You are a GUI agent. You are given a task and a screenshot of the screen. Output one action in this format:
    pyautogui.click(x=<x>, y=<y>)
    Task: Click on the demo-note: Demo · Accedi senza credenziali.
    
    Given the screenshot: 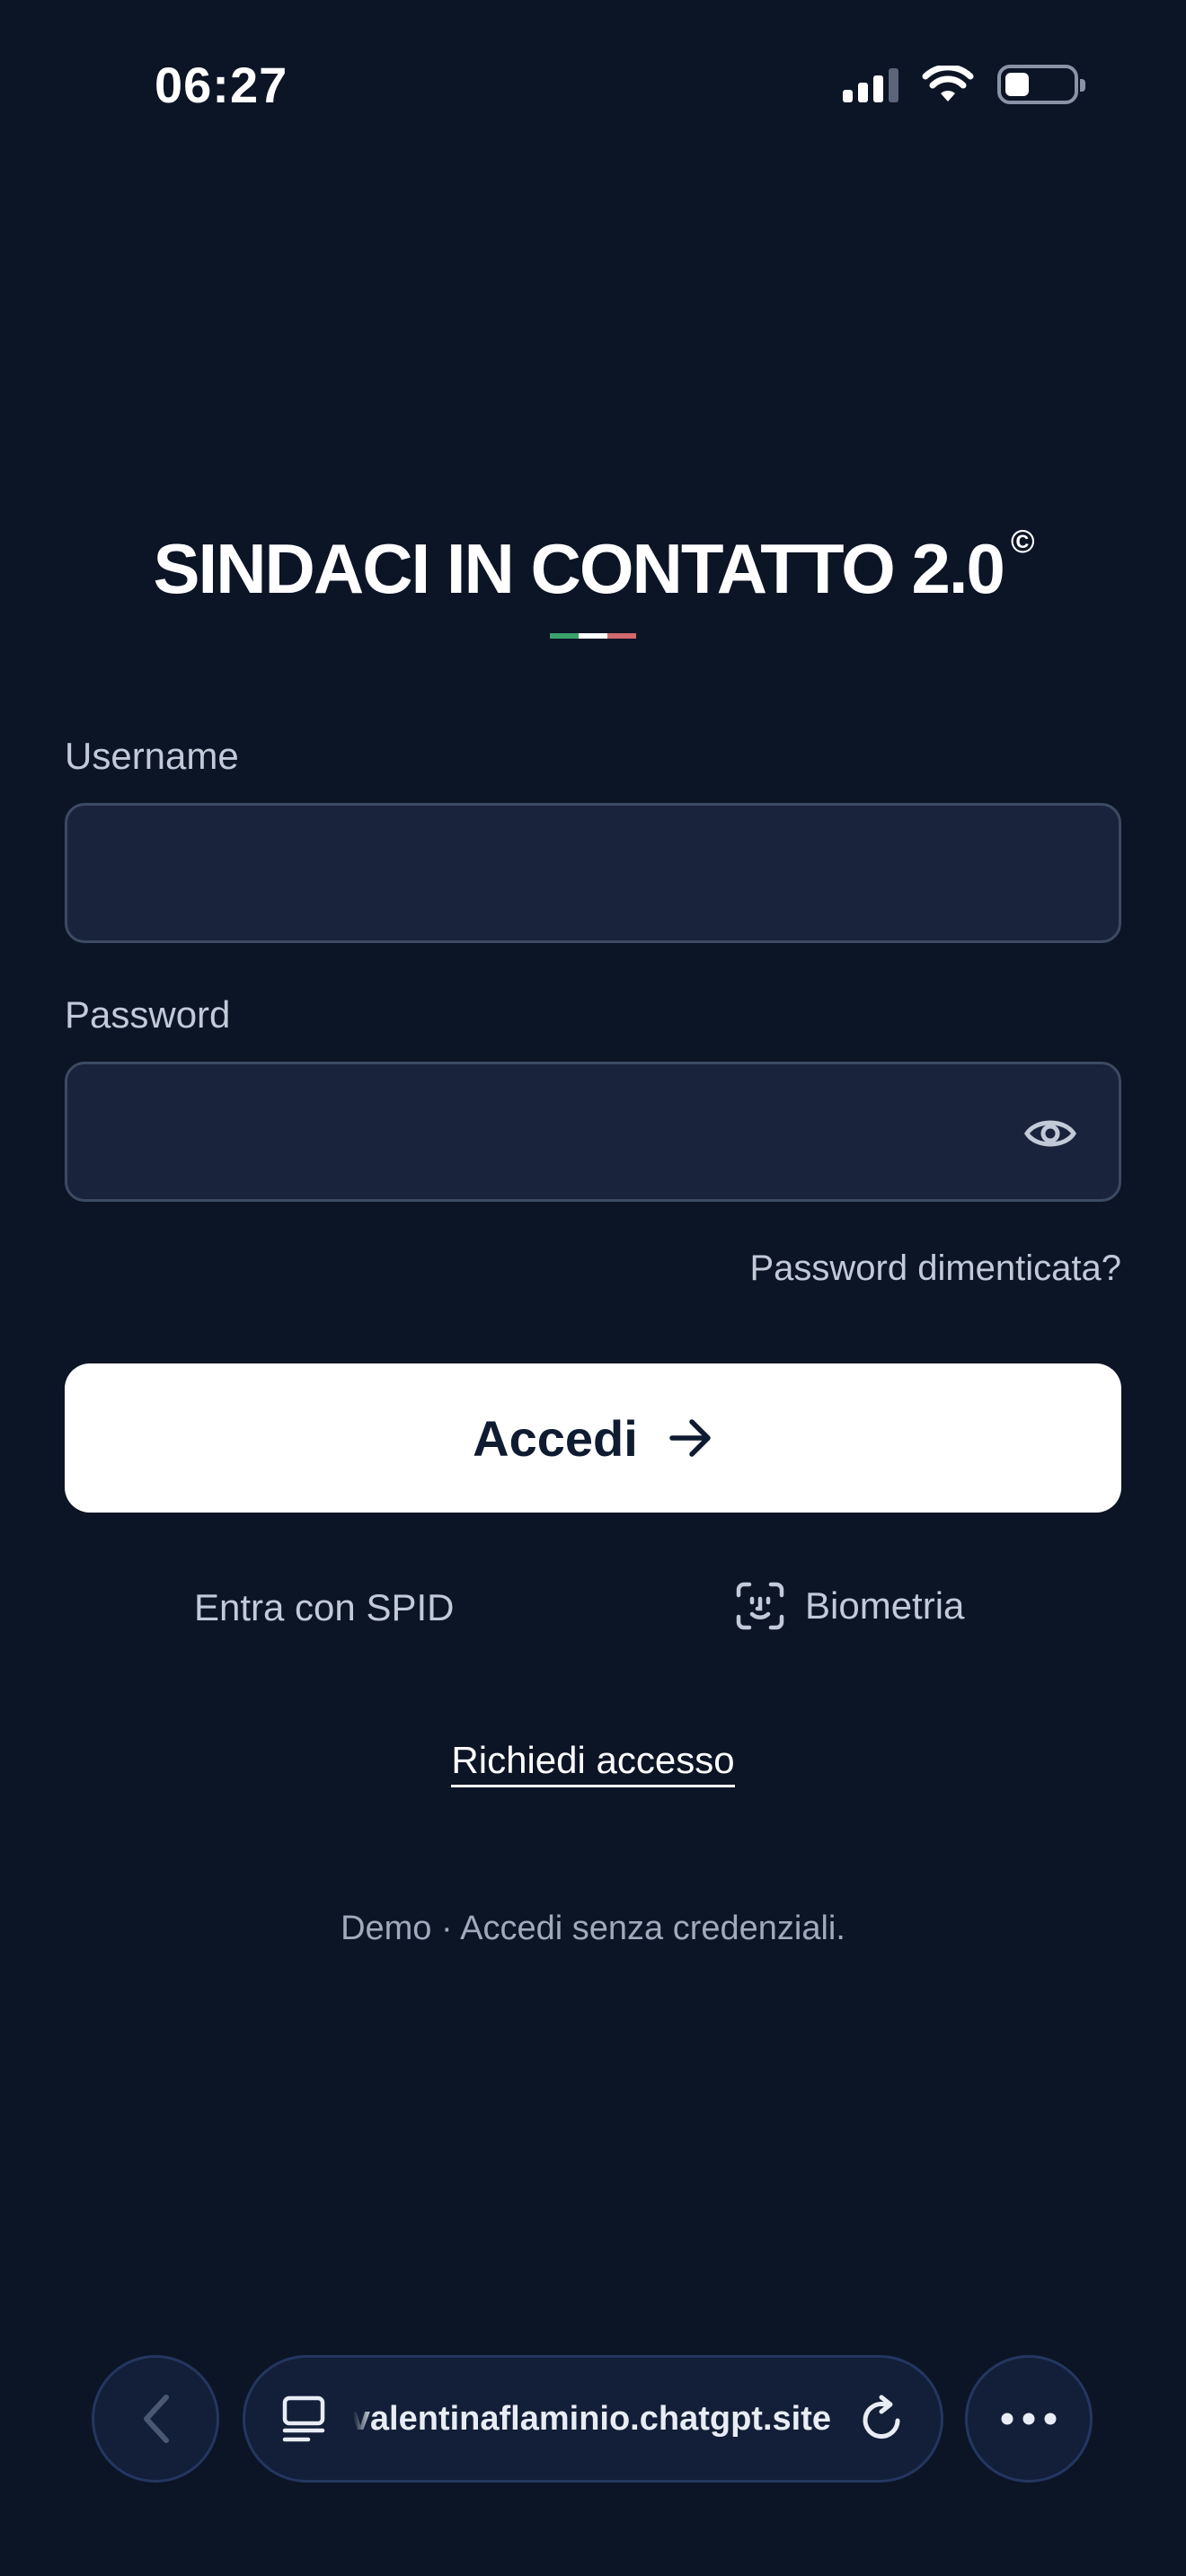 What is the action you would take?
    pyautogui.click(x=593, y=1928)
    